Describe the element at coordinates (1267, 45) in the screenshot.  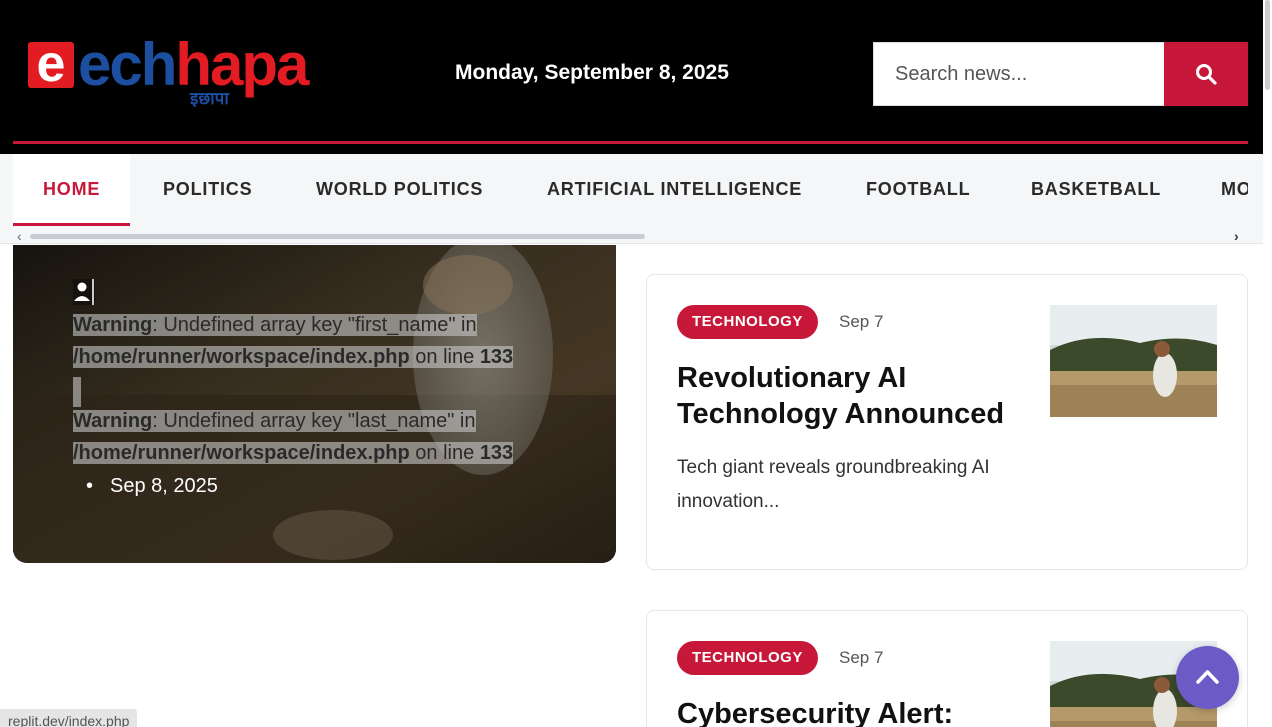
I see `page-scrollbar-thumb` at that location.